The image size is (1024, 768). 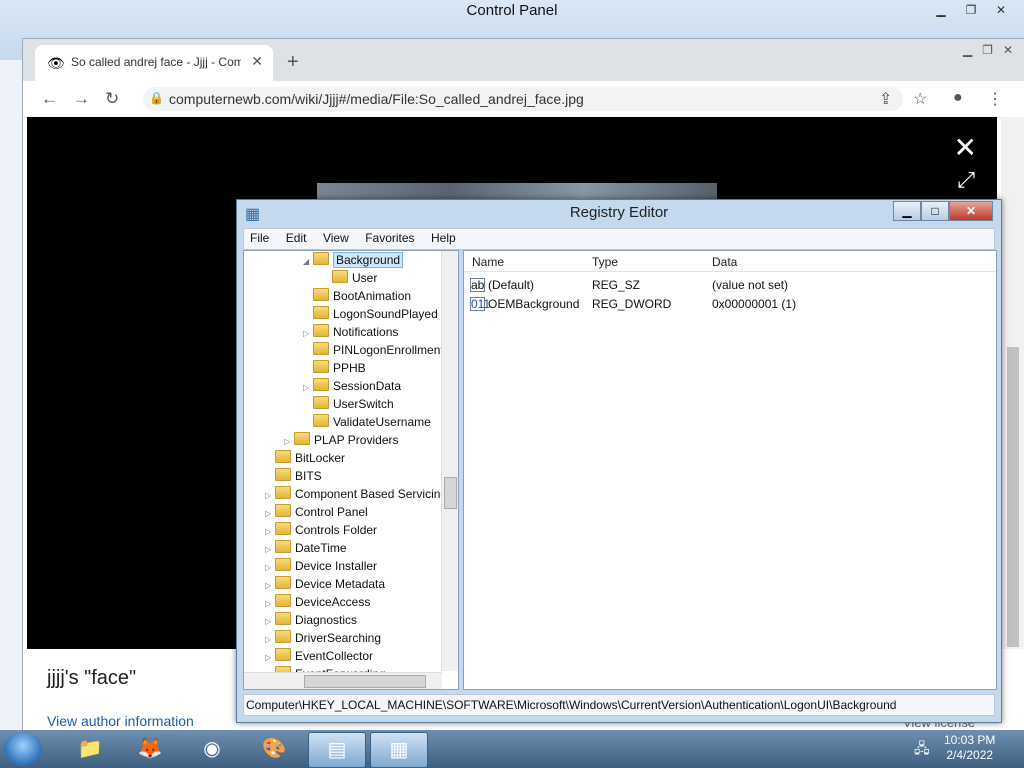 I want to click on tree-node: ▷ Notifications, so click(x=350, y=332).